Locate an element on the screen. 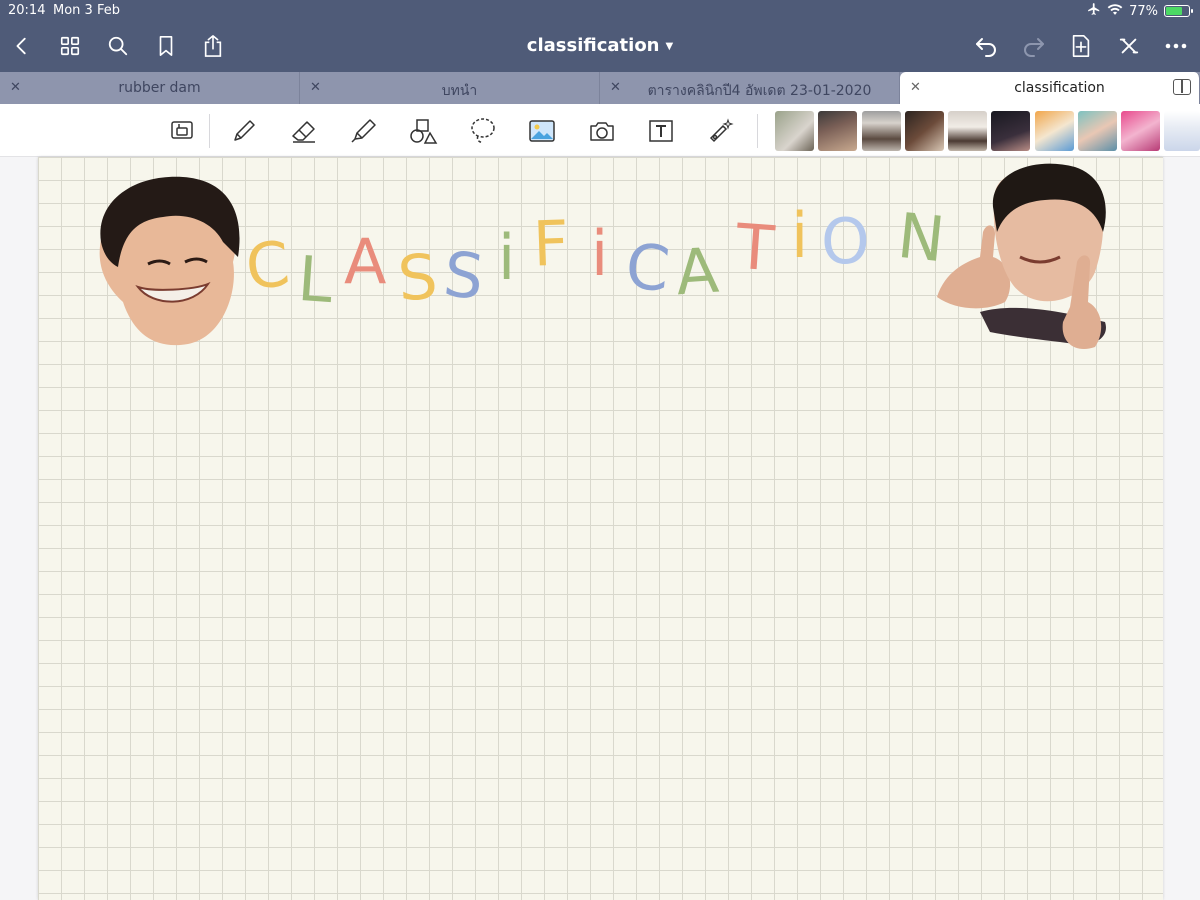 The width and height of the screenshot is (1200, 900). top-bar: 20:14 Mon 3 Feb 77% classification ▼ is located at coordinates (600, 36).